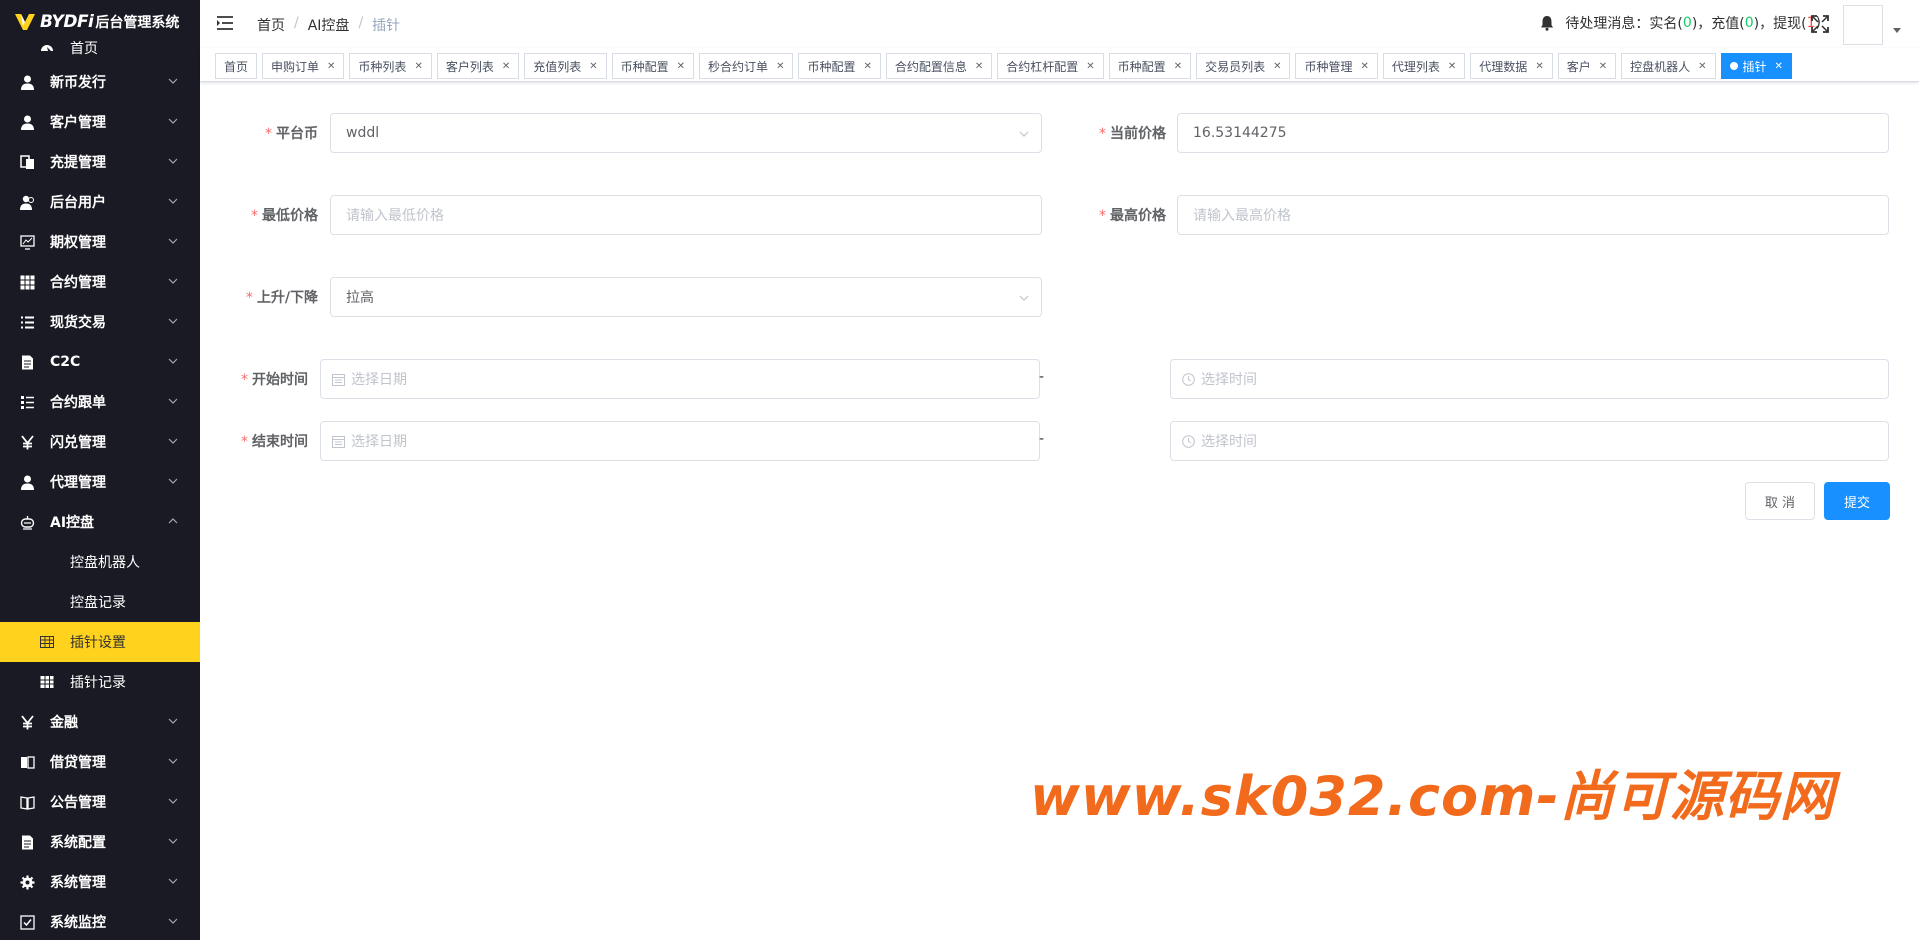 This screenshot has height=940, width=1919. What do you see at coordinates (100, 202) in the screenshot?
I see `sidebar-item-admin-users: 后台用户` at bounding box center [100, 202].